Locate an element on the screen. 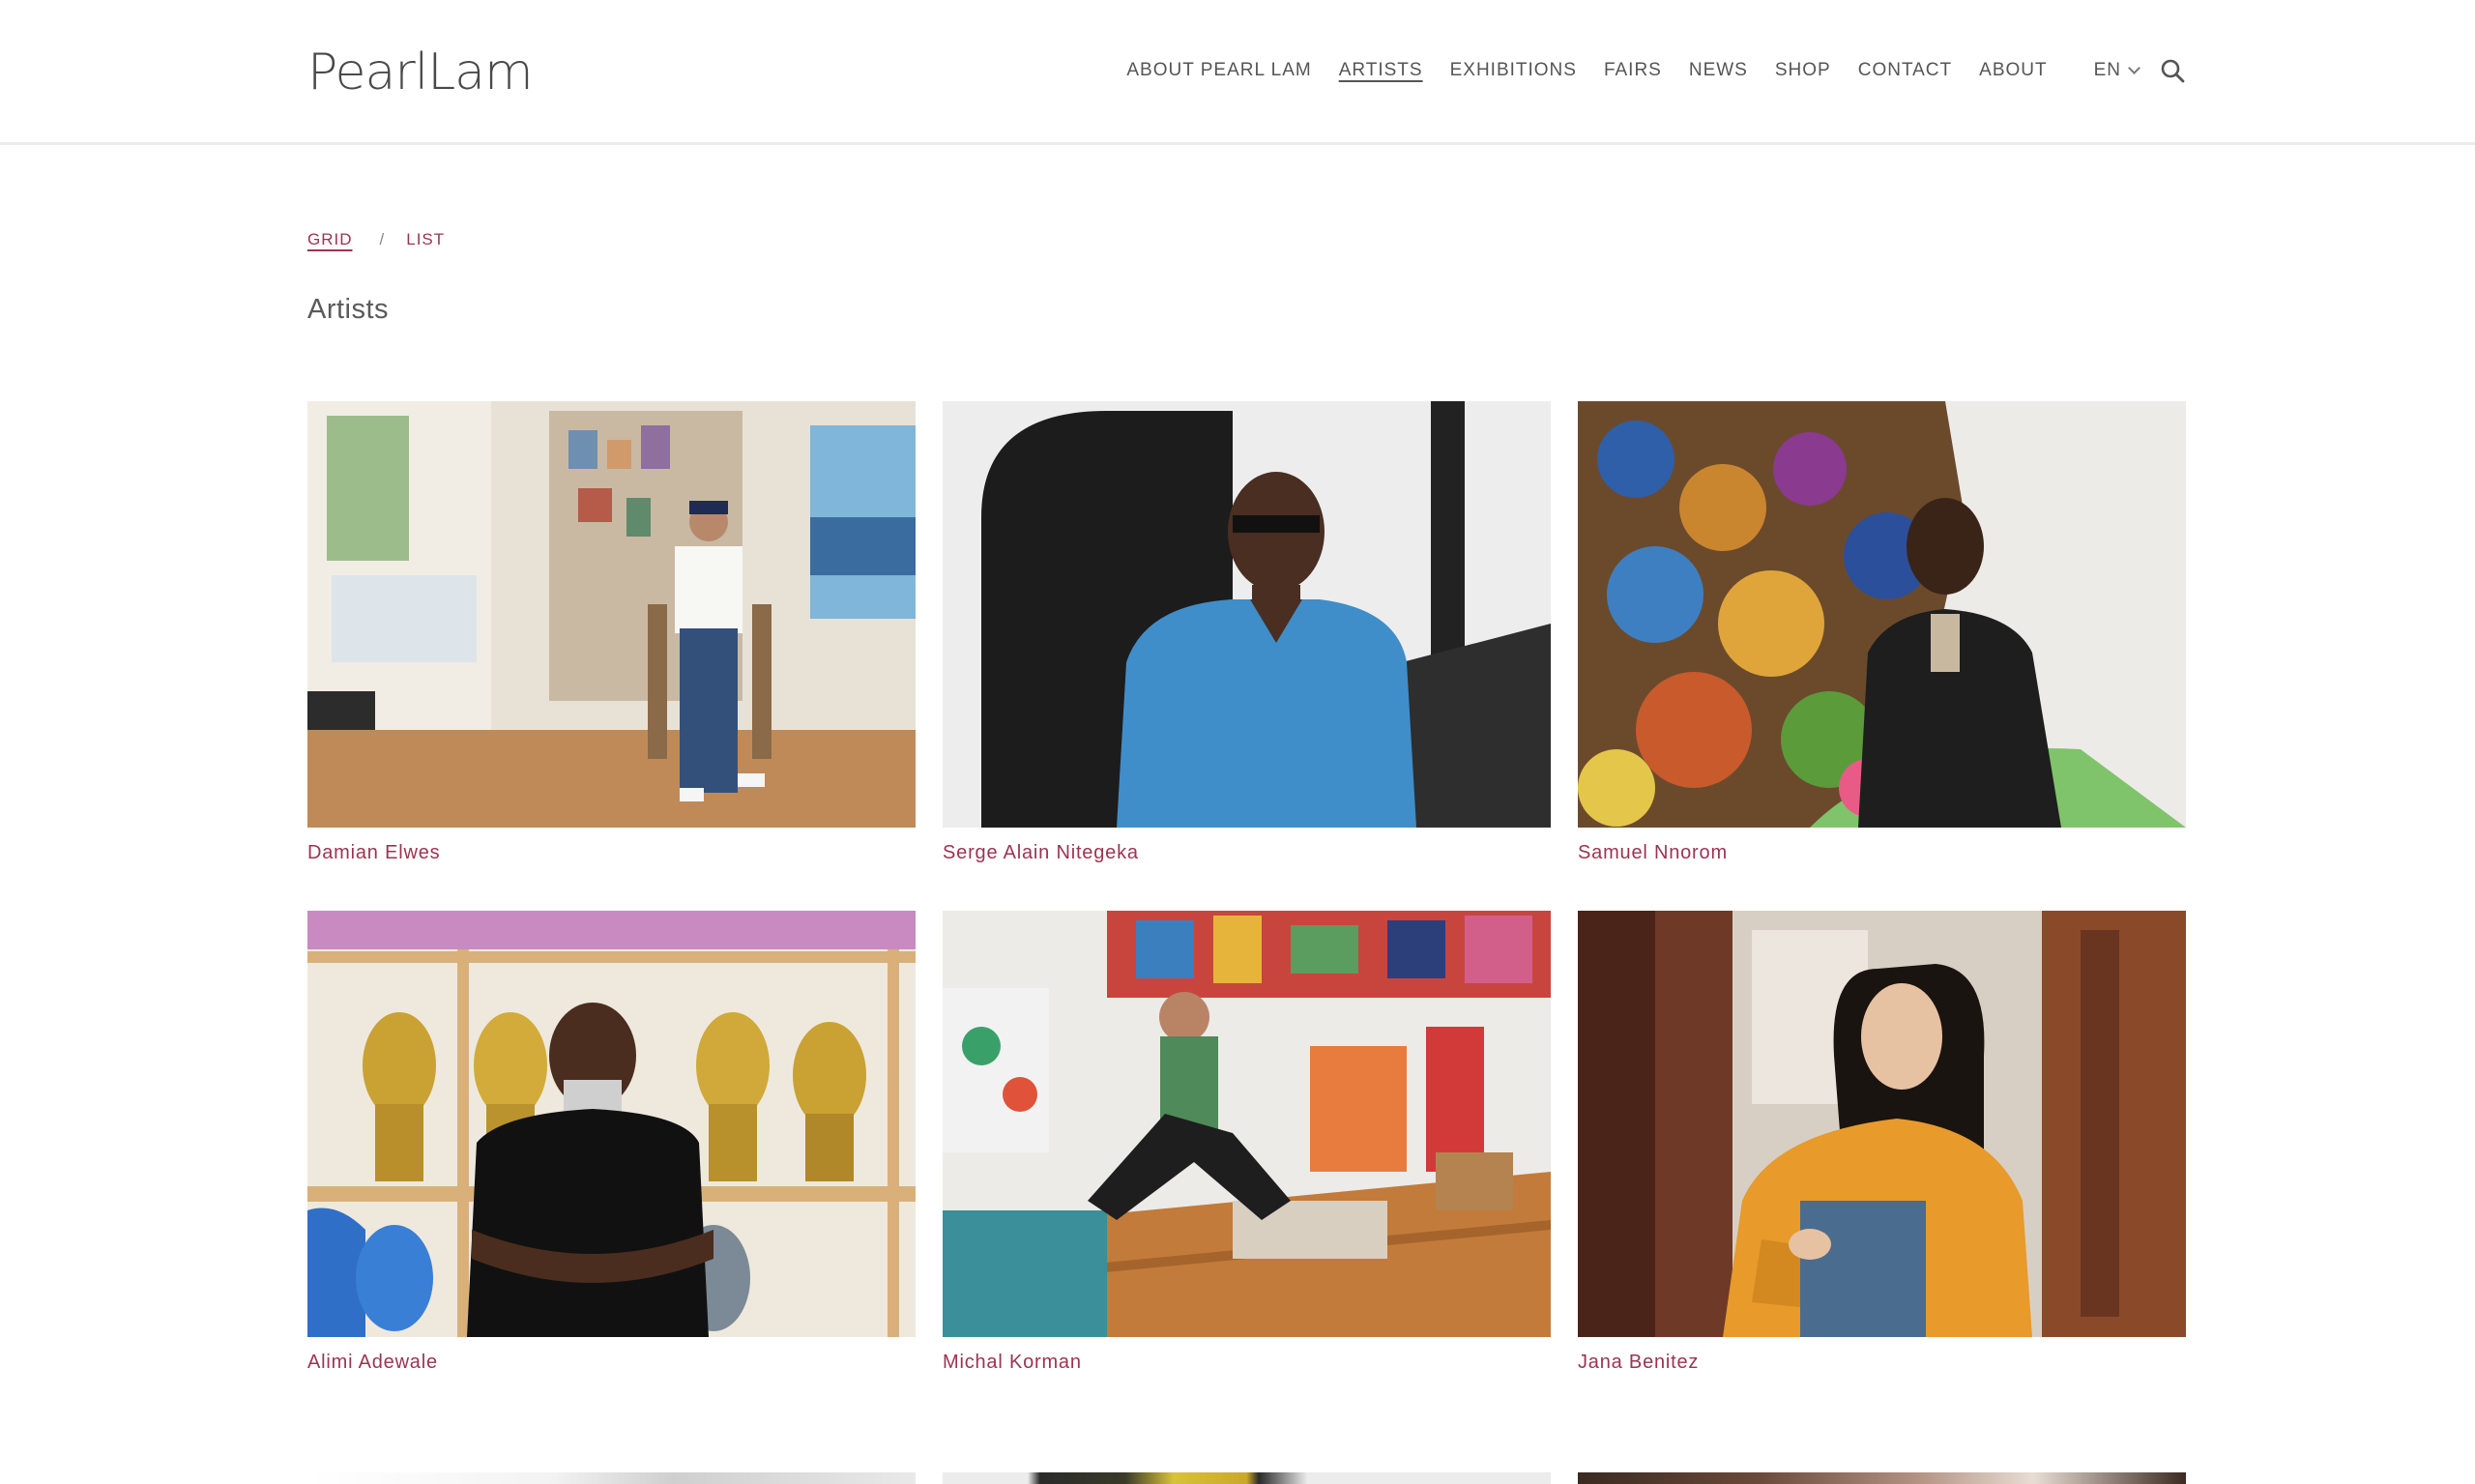  artist-name: Alimi Adewale is located at coordinates (611, 1363).